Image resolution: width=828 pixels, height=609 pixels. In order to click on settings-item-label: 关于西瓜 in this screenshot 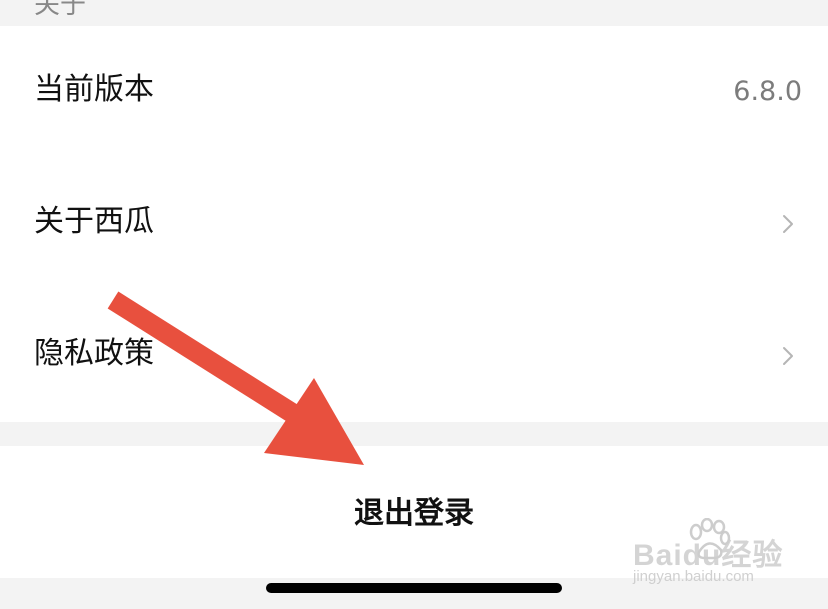, I will do `click(94, 221)`.